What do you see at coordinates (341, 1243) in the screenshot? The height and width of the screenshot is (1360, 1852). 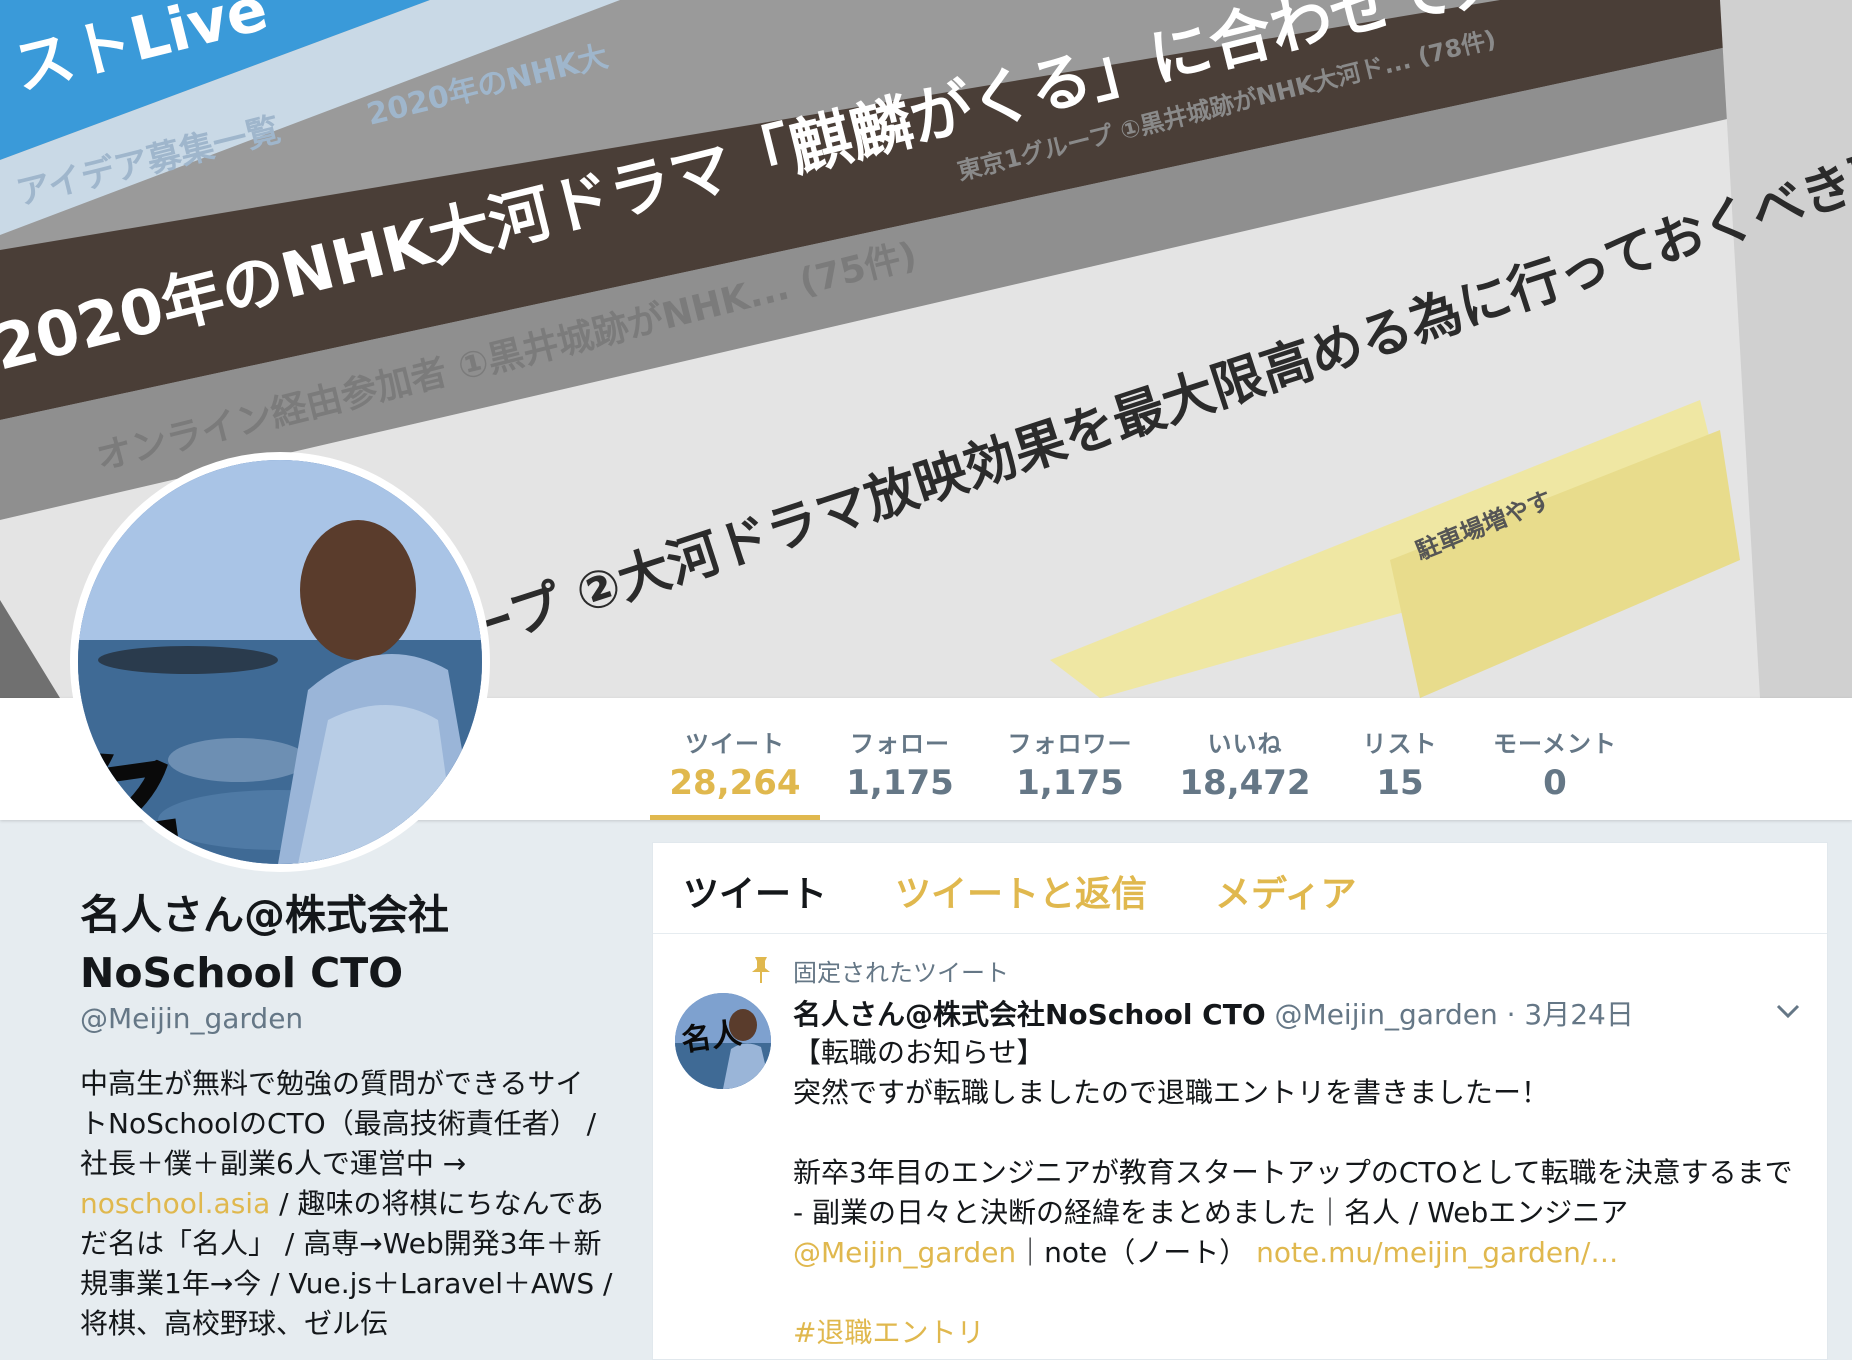 I see `bio-line: だ名は「名人」 / 高専→Web開発3年＋新` at bounding box center [341, 1243].